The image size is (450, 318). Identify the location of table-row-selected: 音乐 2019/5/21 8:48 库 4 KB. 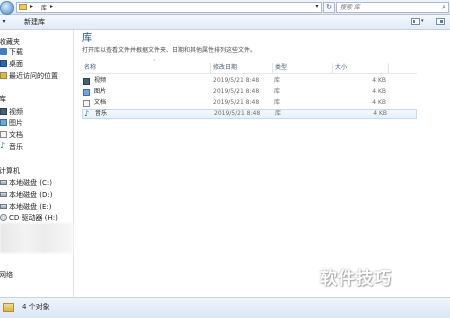
(249, 114).